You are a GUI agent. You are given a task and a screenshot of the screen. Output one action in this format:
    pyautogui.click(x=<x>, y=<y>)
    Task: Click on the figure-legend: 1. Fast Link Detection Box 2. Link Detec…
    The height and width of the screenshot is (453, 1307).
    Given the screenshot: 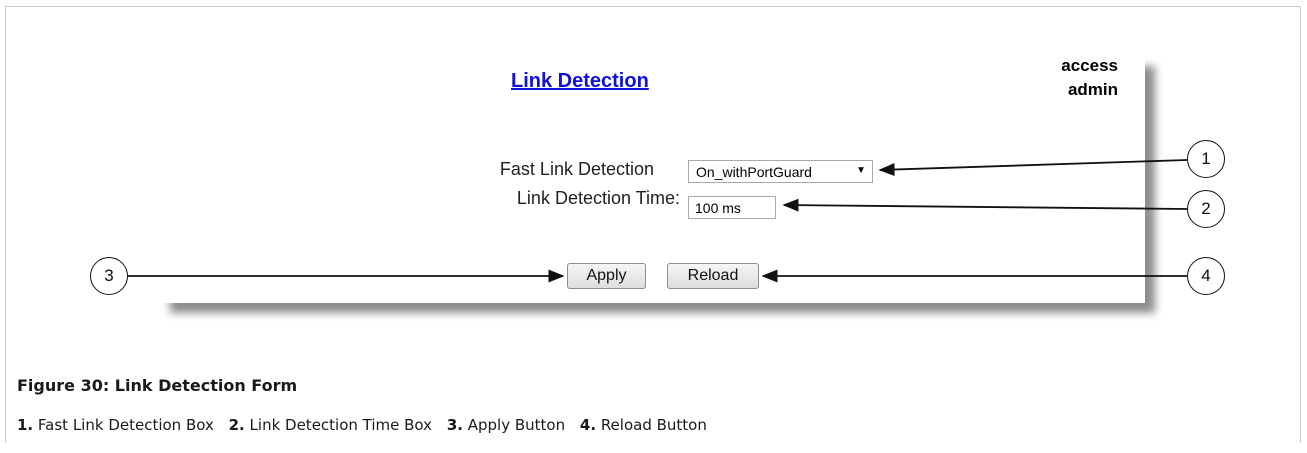 What is the action you would take?
    pyautogui.click(x=367, y=425)
    